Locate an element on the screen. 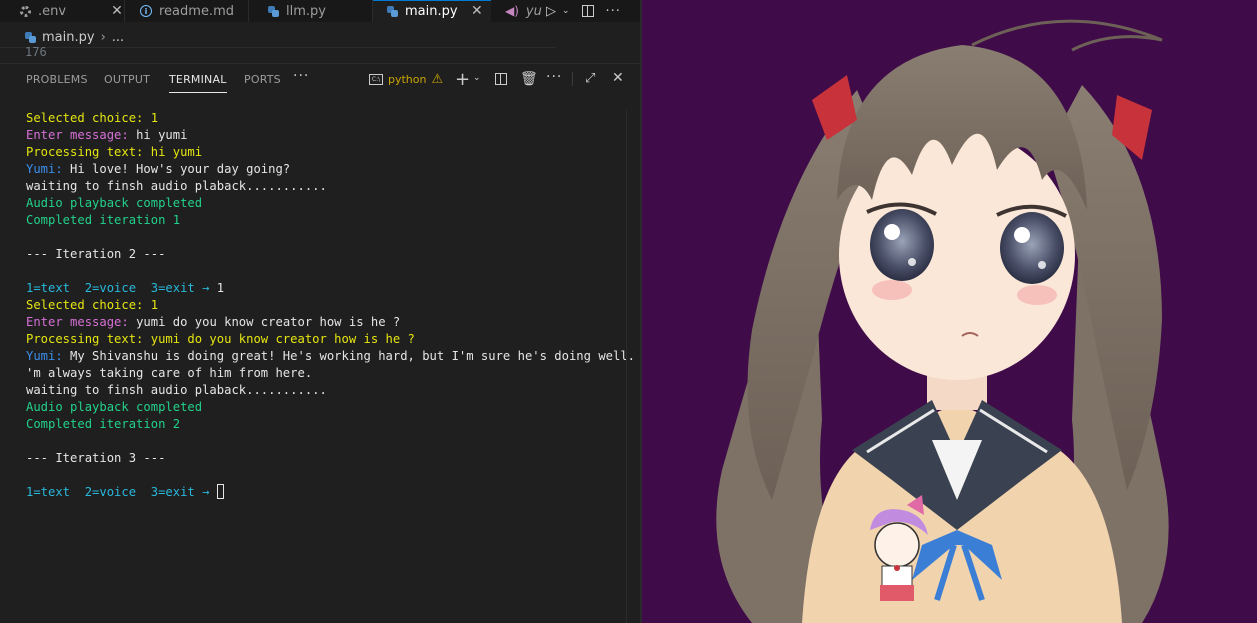 Image resolution: width=1257 pixels, height=623 pixels. split-editor-icon is located at coordinates (587, 11).